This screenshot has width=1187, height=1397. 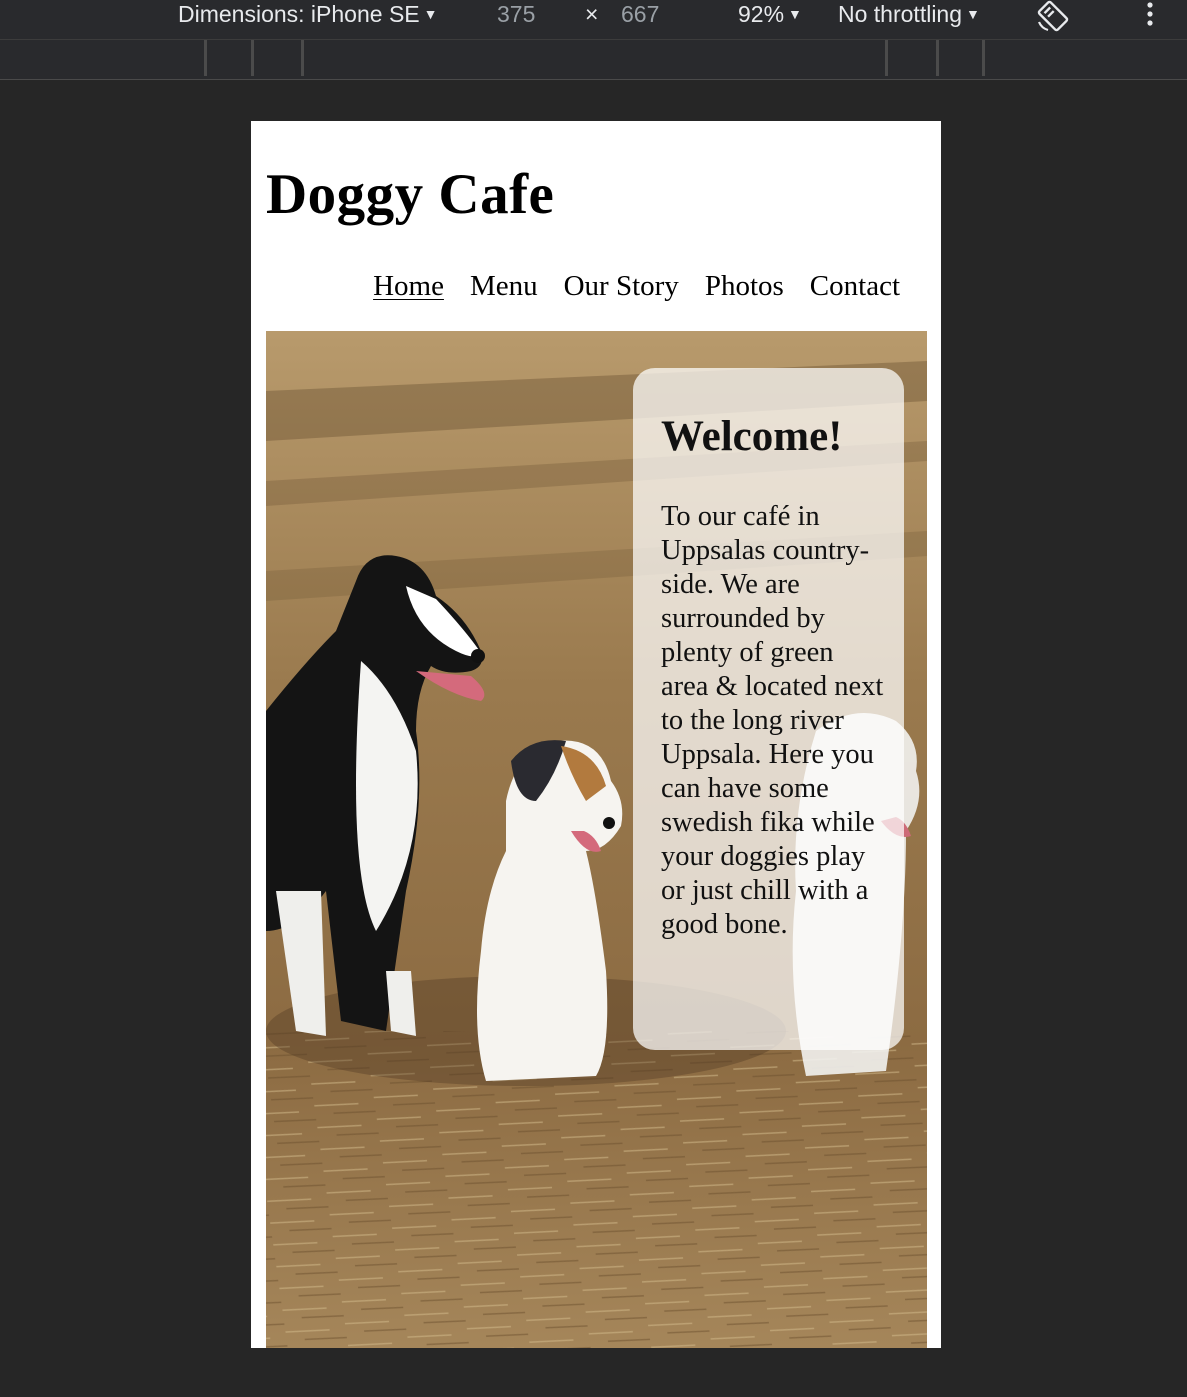 I want to click on nav-link-photos: Photos, so click(x=744, y=286).